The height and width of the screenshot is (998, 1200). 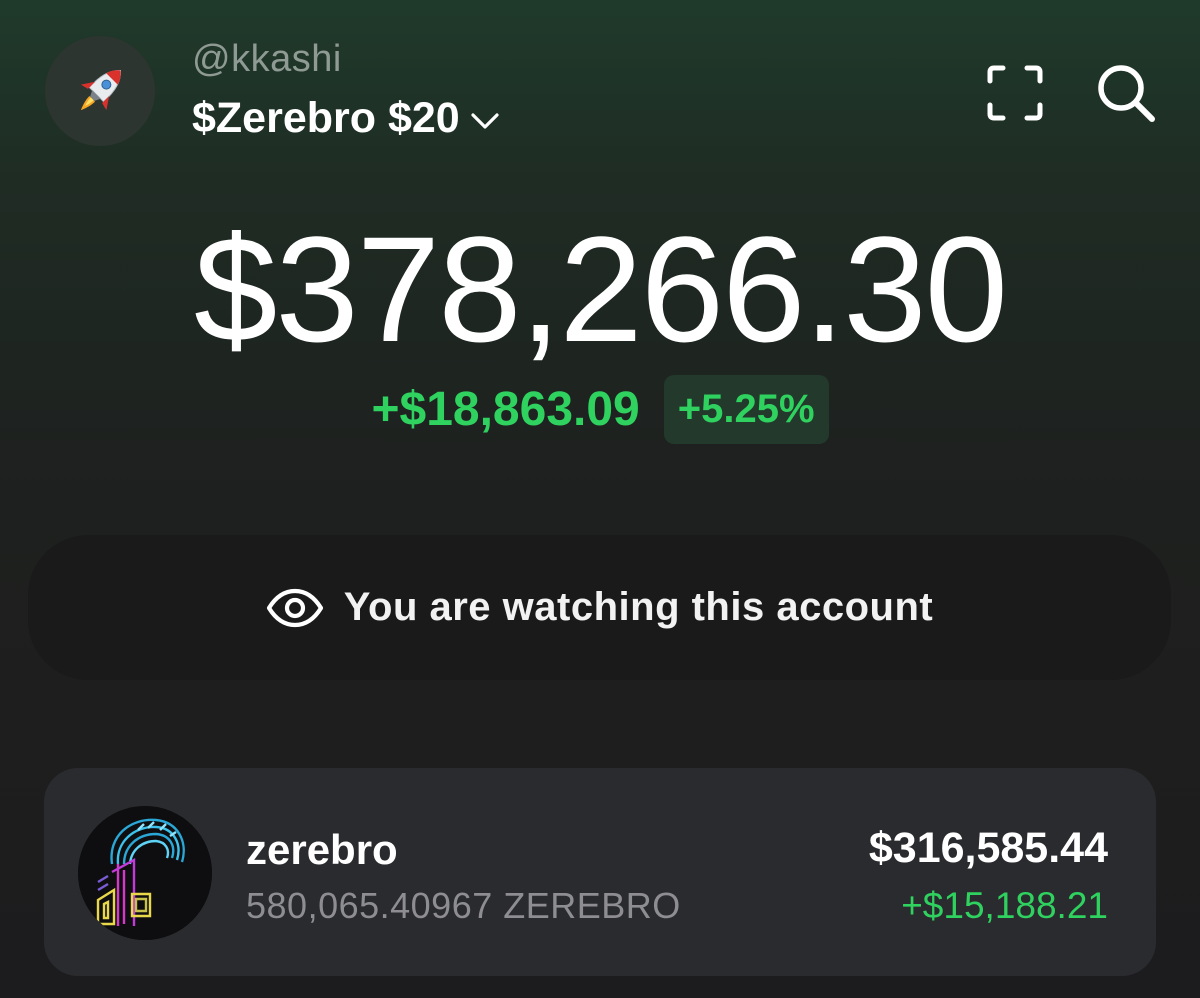 I want to click on account-selector: $Zerebro $20, so click(x=346, y=118).